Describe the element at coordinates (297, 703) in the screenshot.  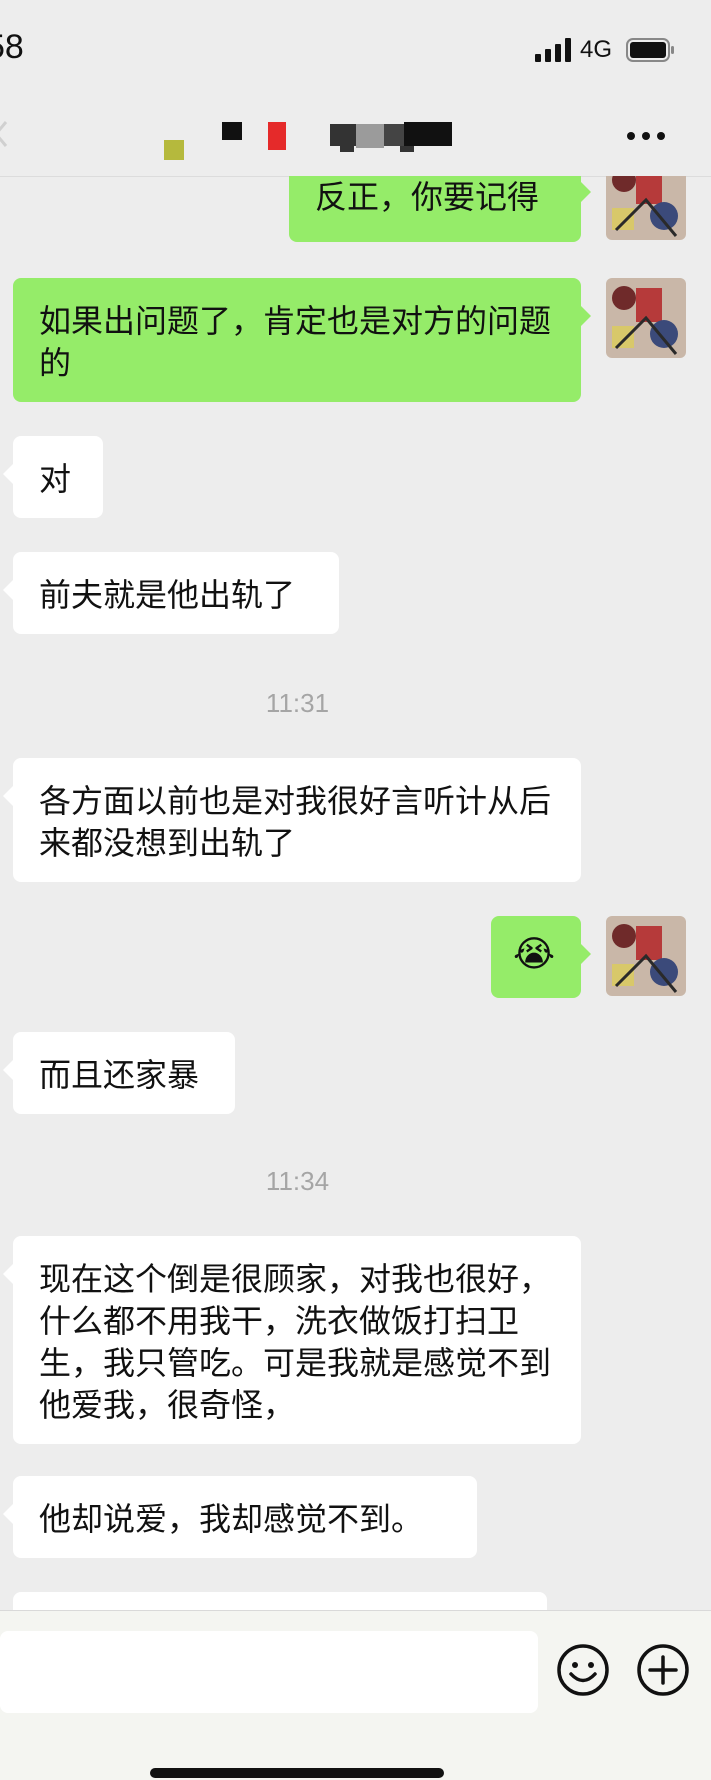
I see `message-timestamp: 11:31` at that location.